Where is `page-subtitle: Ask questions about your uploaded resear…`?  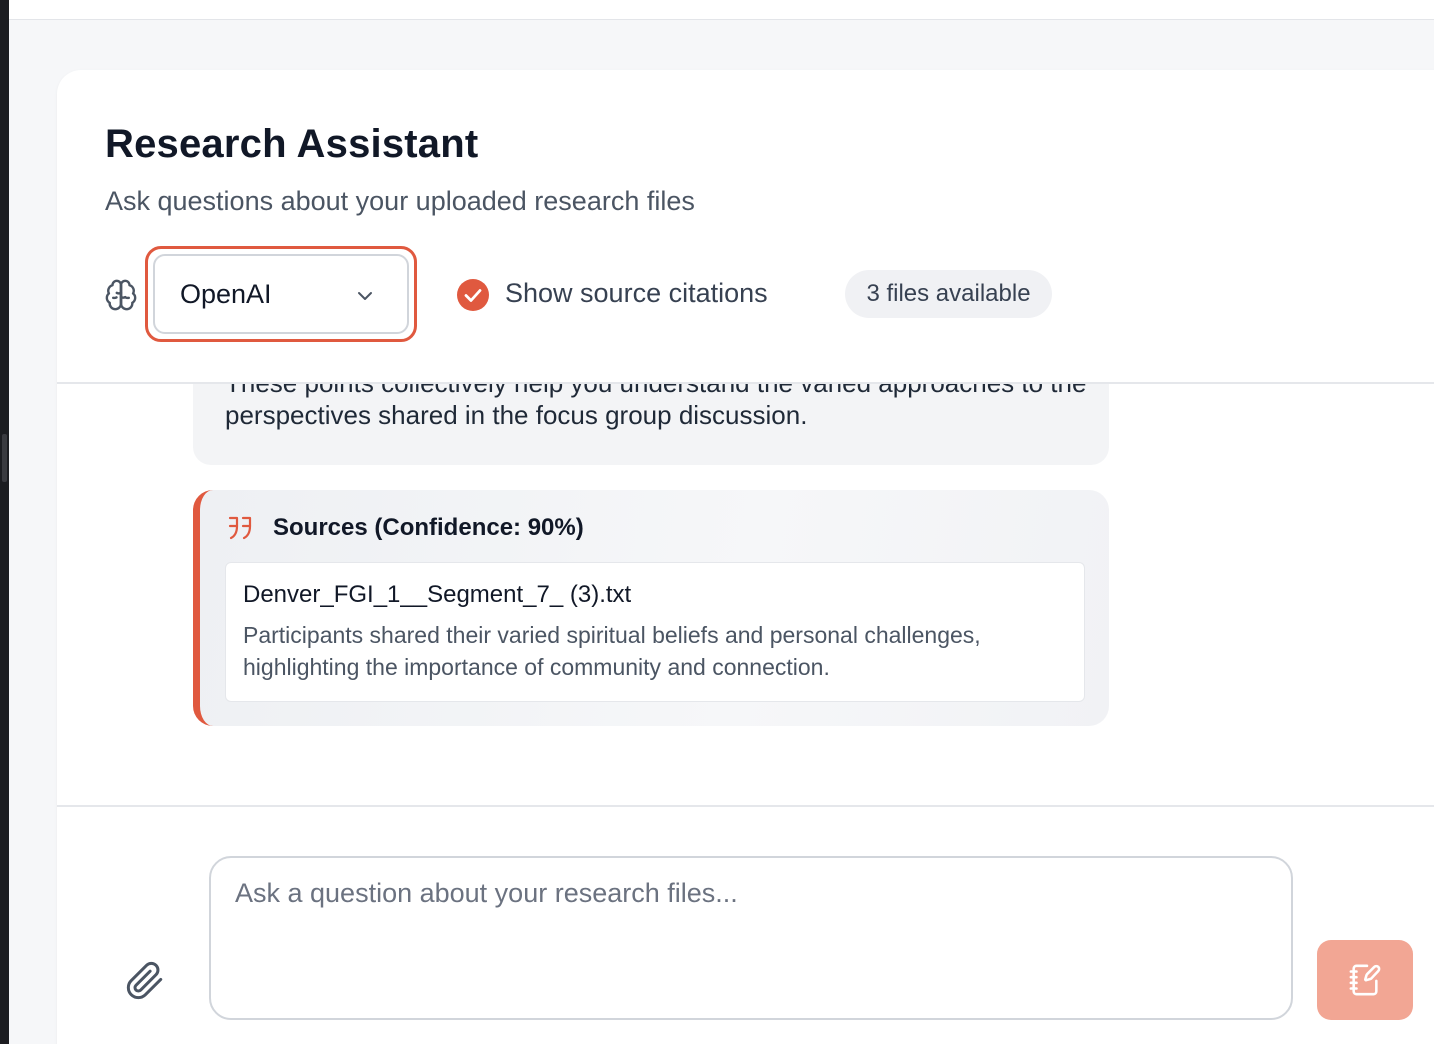
page-subtitle: Ask questions about your uploaded resear… is located at coordinates (400, 201).